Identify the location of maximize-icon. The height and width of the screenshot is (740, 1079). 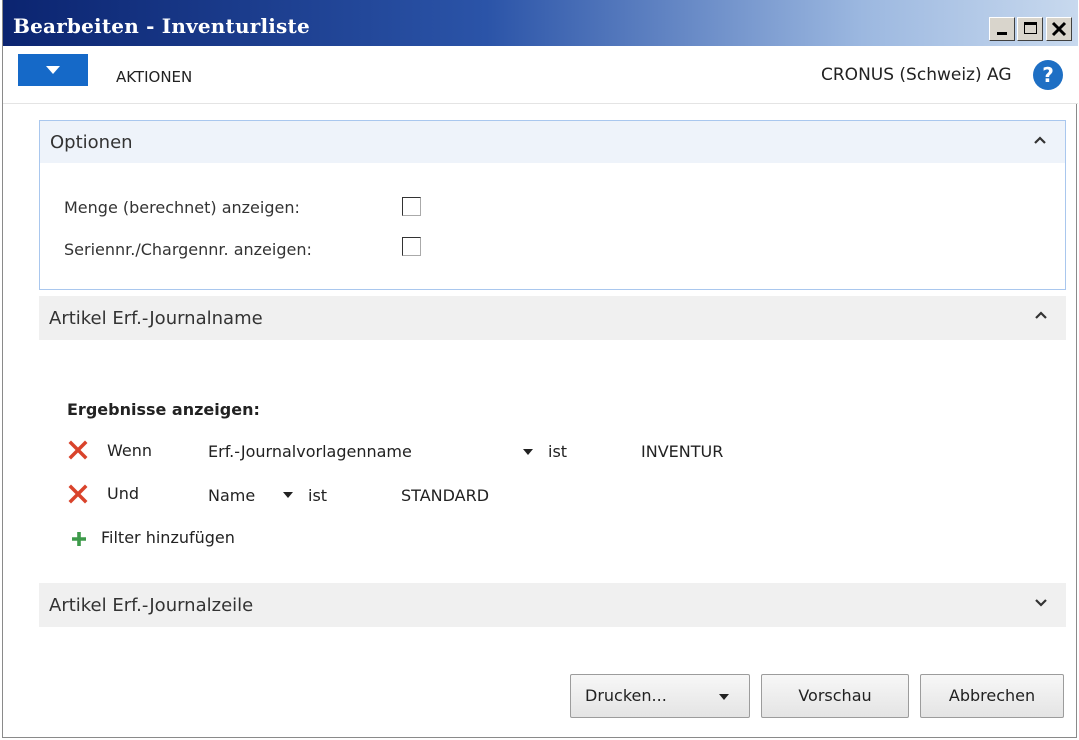
(1030, 28).